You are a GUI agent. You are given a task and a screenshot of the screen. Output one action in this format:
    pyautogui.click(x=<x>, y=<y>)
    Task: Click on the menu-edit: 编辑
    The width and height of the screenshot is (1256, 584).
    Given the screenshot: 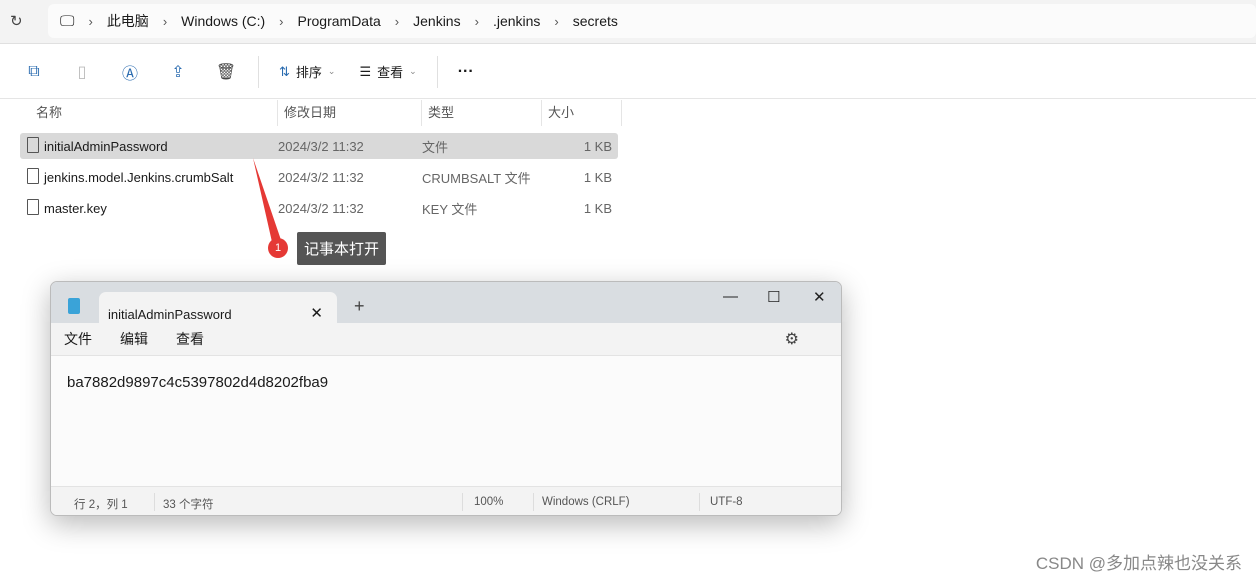 What is the action you would take?
    pyautogui.click(x=134, y=339)
    